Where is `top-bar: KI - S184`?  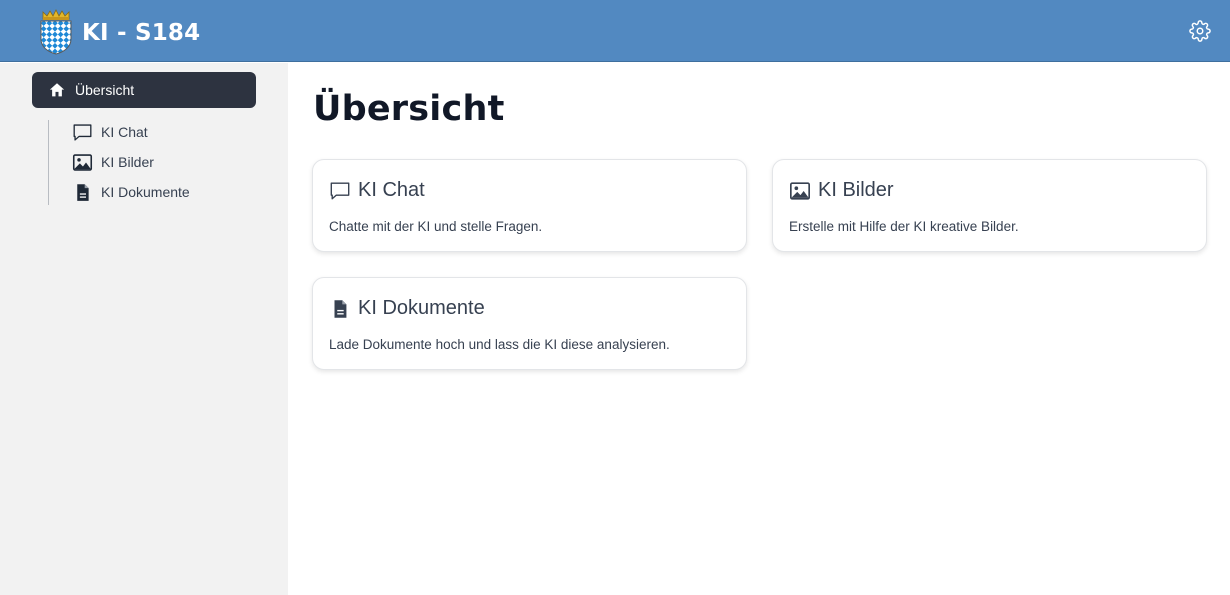
top-bar: KI - S184 is located at coordinates (615, 31).